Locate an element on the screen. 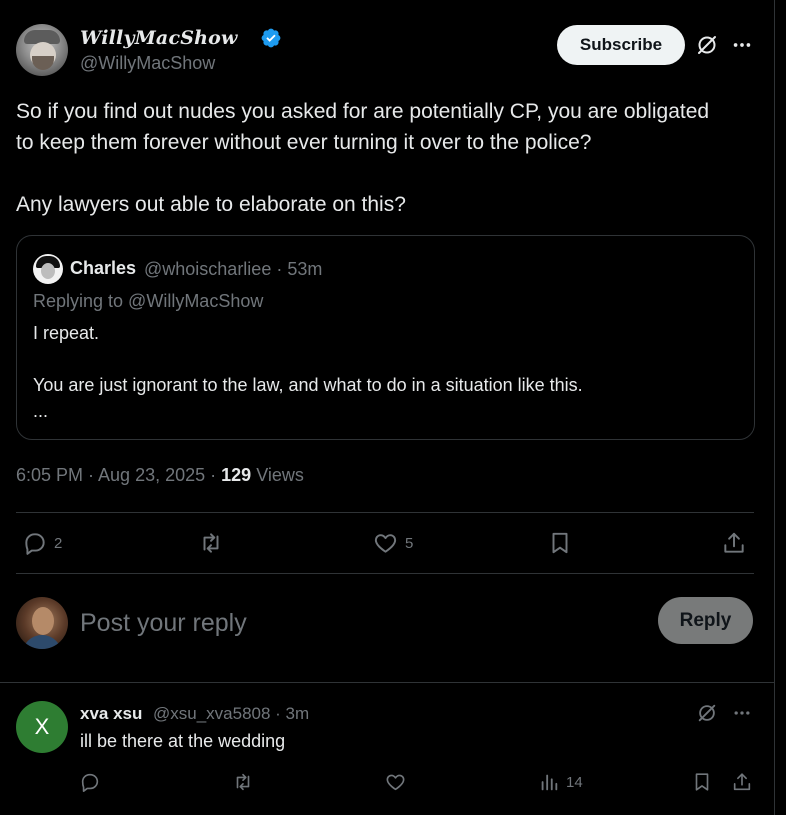  views-count: 14 is located at coordinates (574, 782).